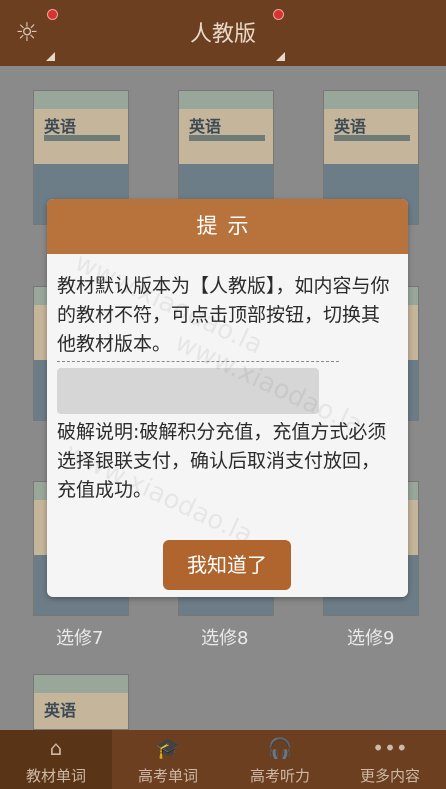  Describe the element at coordinates (280, 748) in the screenshot. I see `headphones-icon: 🎧` at that location.